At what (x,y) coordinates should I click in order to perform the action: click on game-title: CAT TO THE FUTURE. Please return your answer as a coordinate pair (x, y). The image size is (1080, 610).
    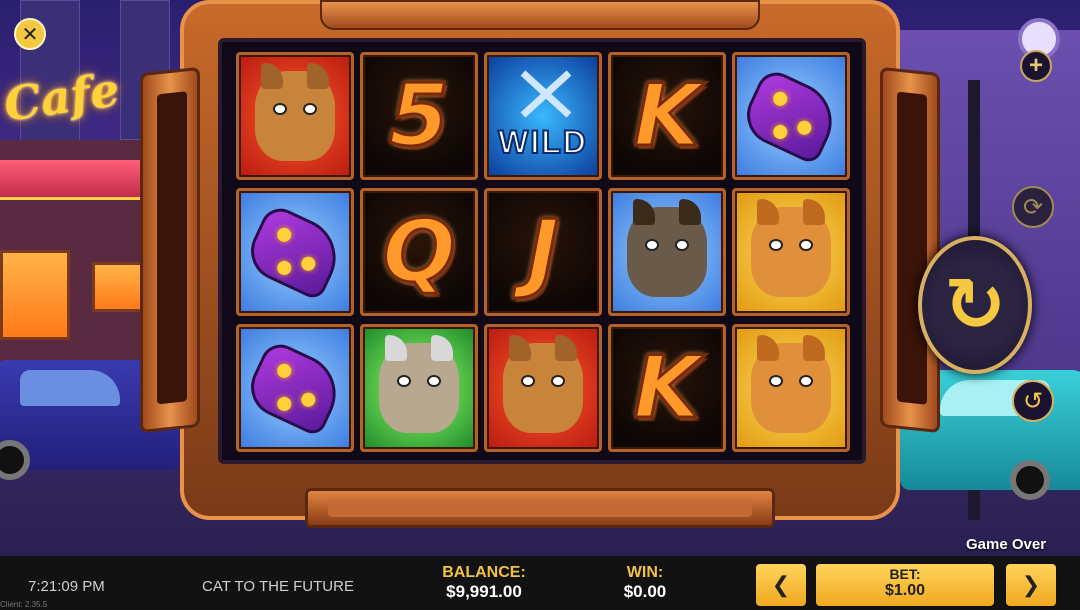
    Looking at the image, I should click on (278, 586).